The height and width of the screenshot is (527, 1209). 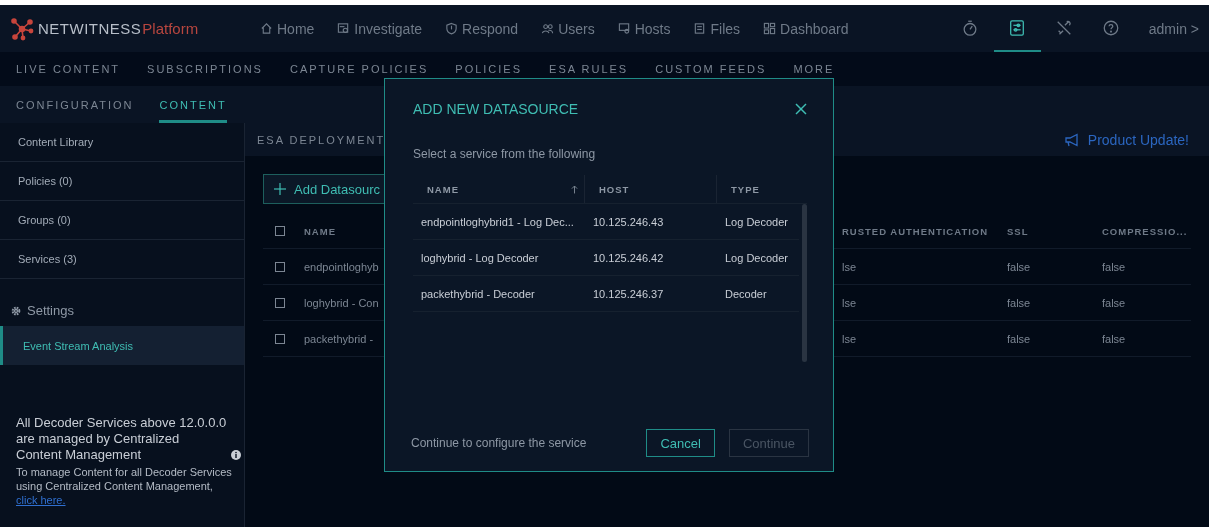 What do you see at coordinates (344, 28) in the screenshot?
I see `magnifier-window-icon` at bounding box center [344, 28].